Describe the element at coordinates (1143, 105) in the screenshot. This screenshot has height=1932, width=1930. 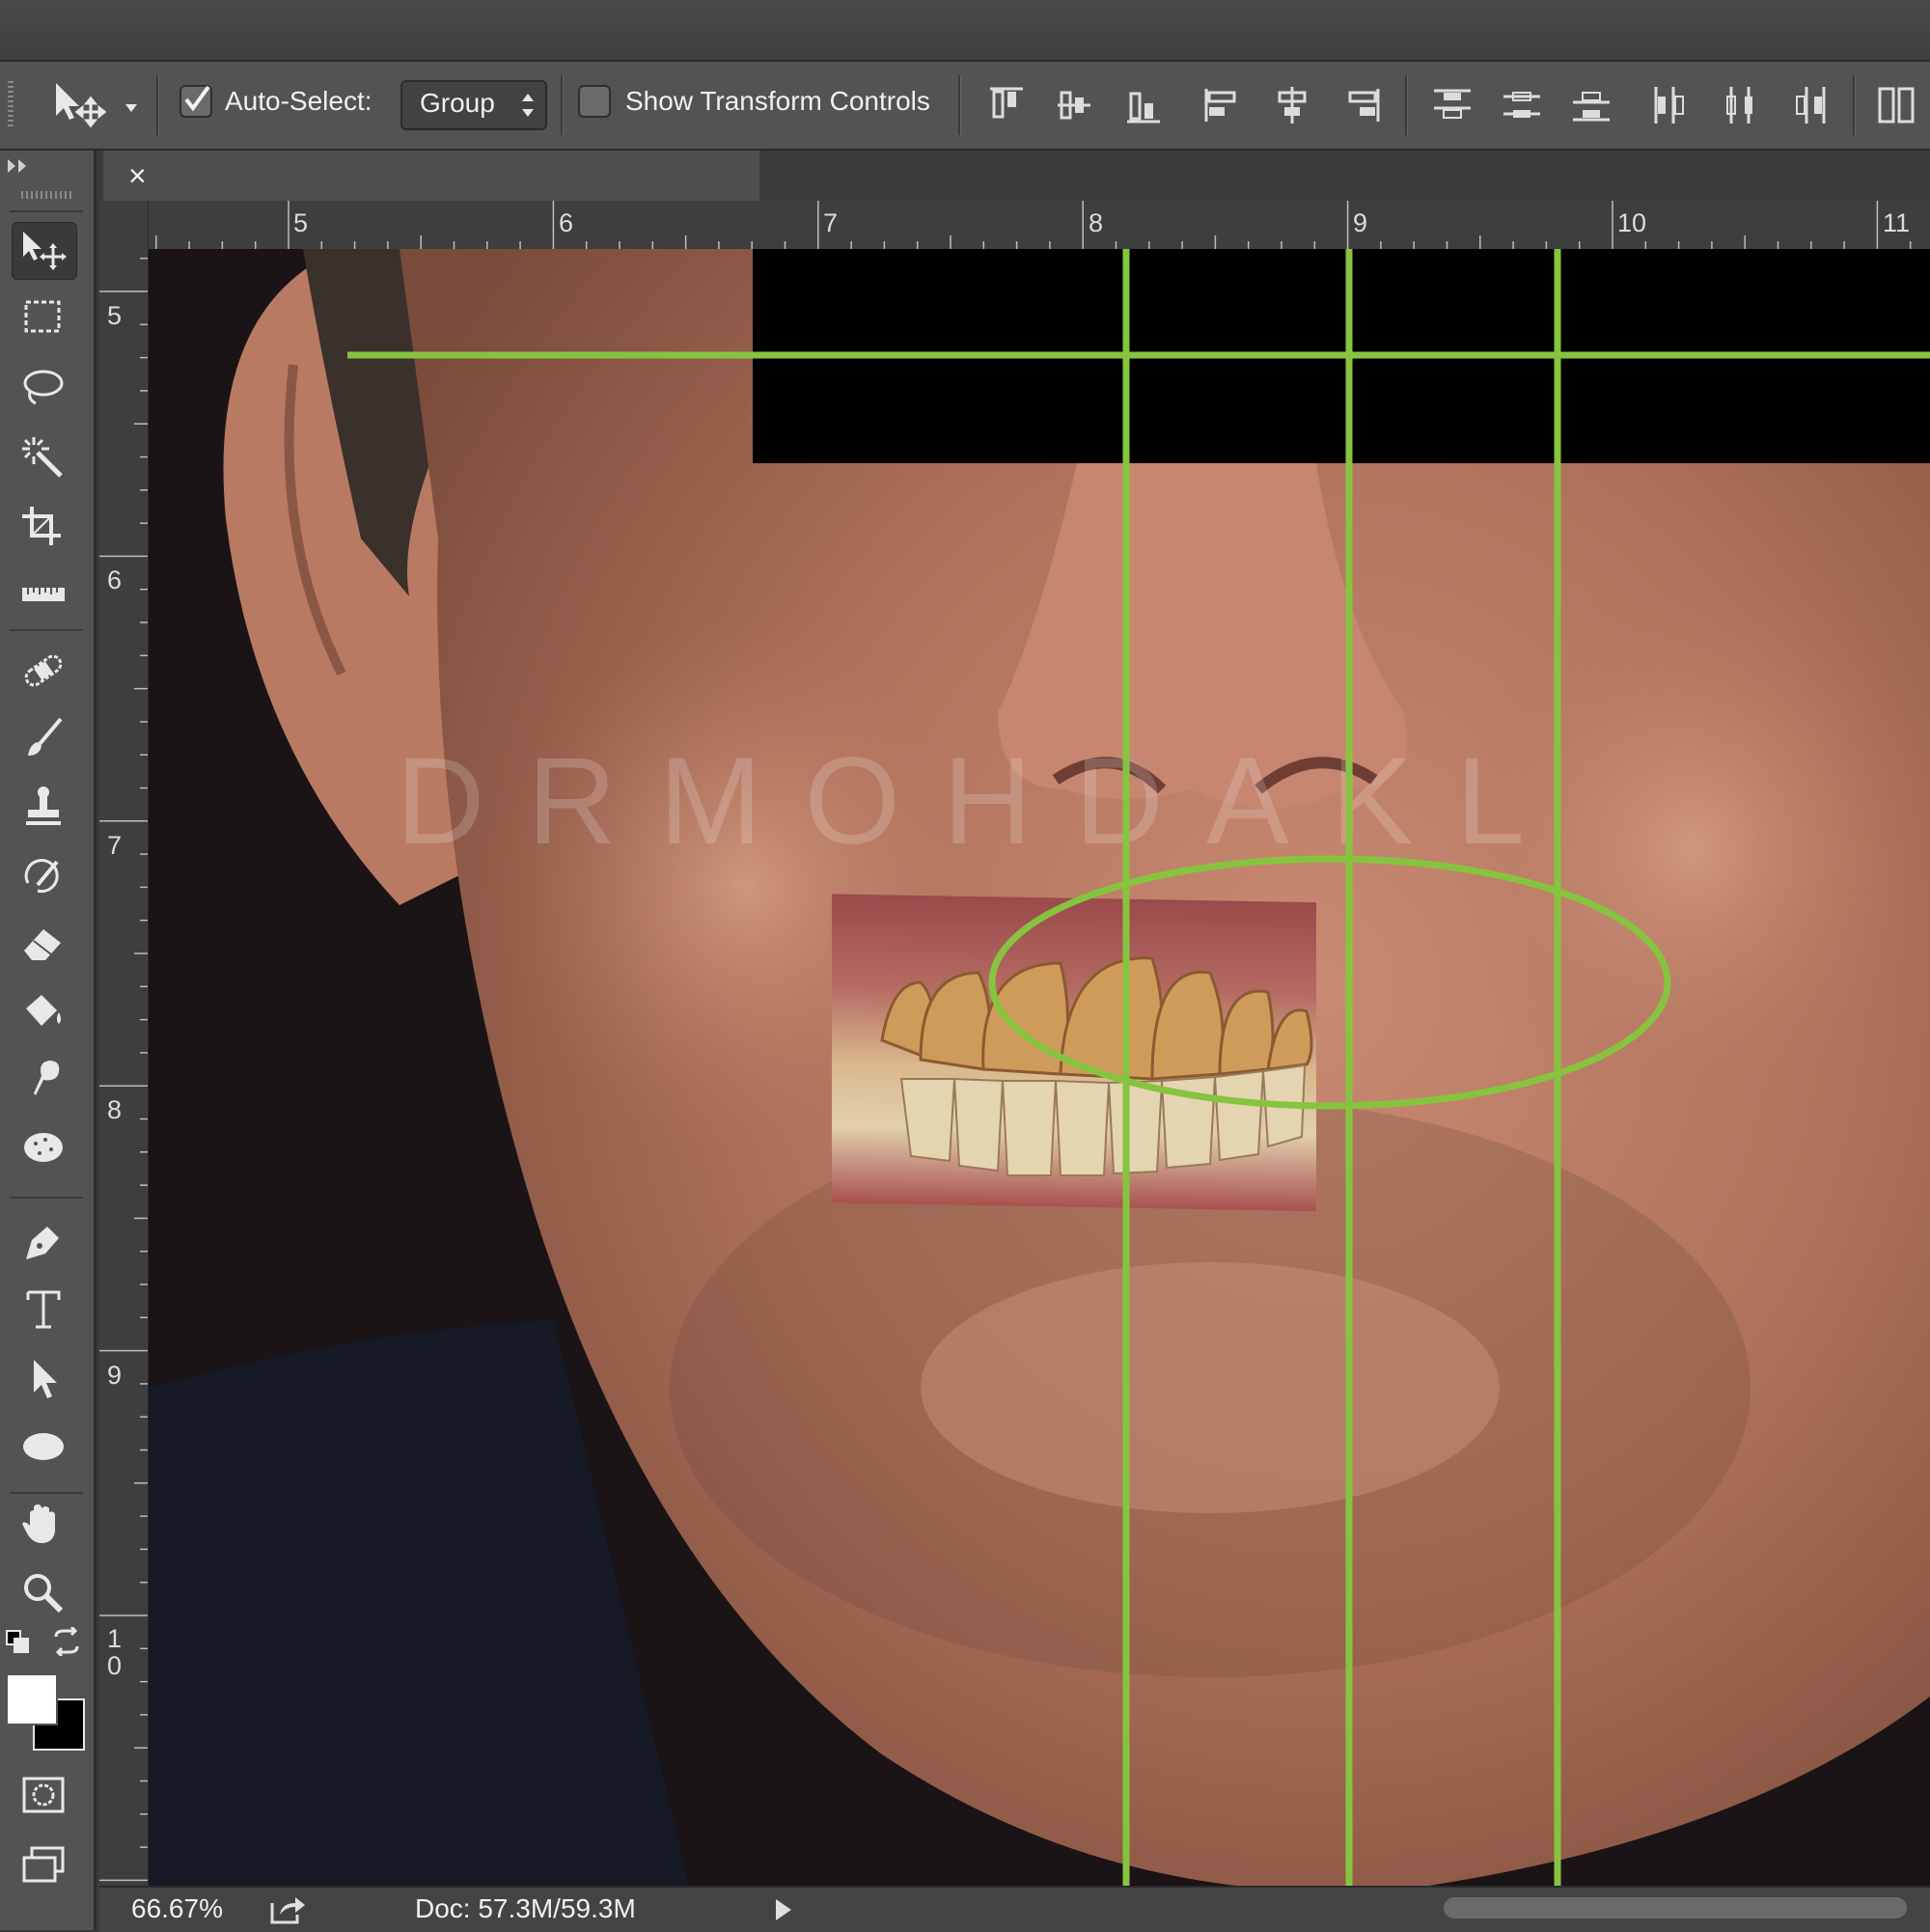
I see `align-bottom-edges-icon` at that location.